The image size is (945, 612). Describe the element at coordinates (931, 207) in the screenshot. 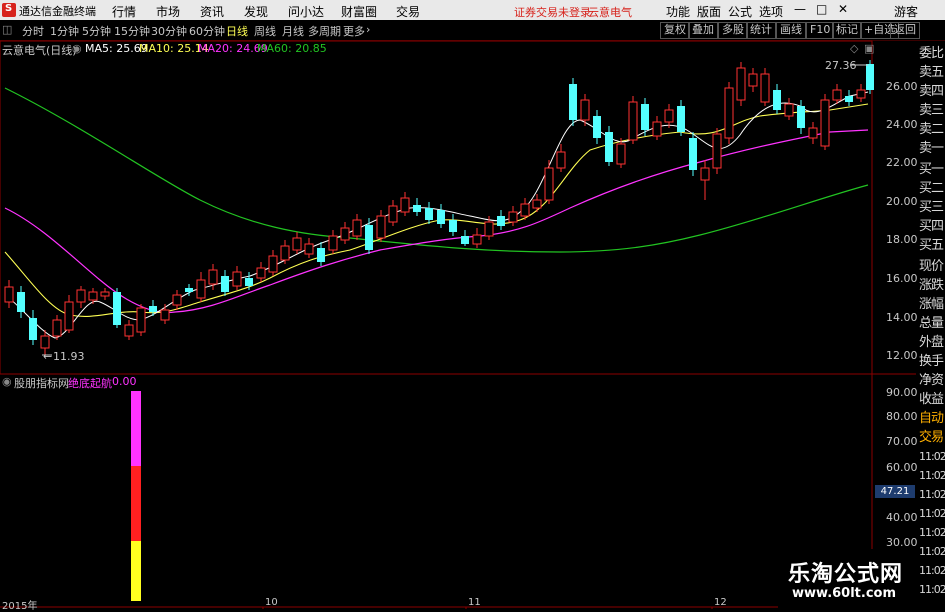

I see `panel-bid3: 买三` at that location.